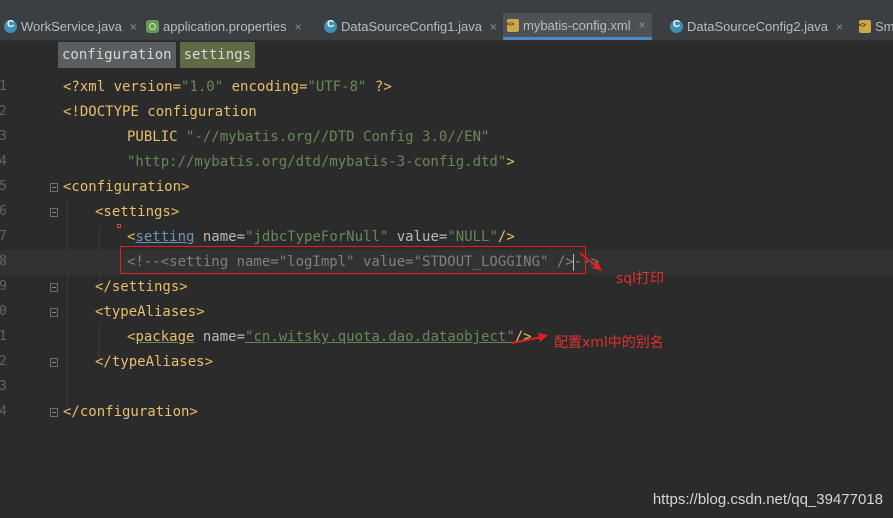 Image resolution: width=893 pixels, height=518 pixels. What do you see at coordinates (217, 55) in the screenshot?
I see `breadcrumb-settings: settings` at bounding box center [217, 55].